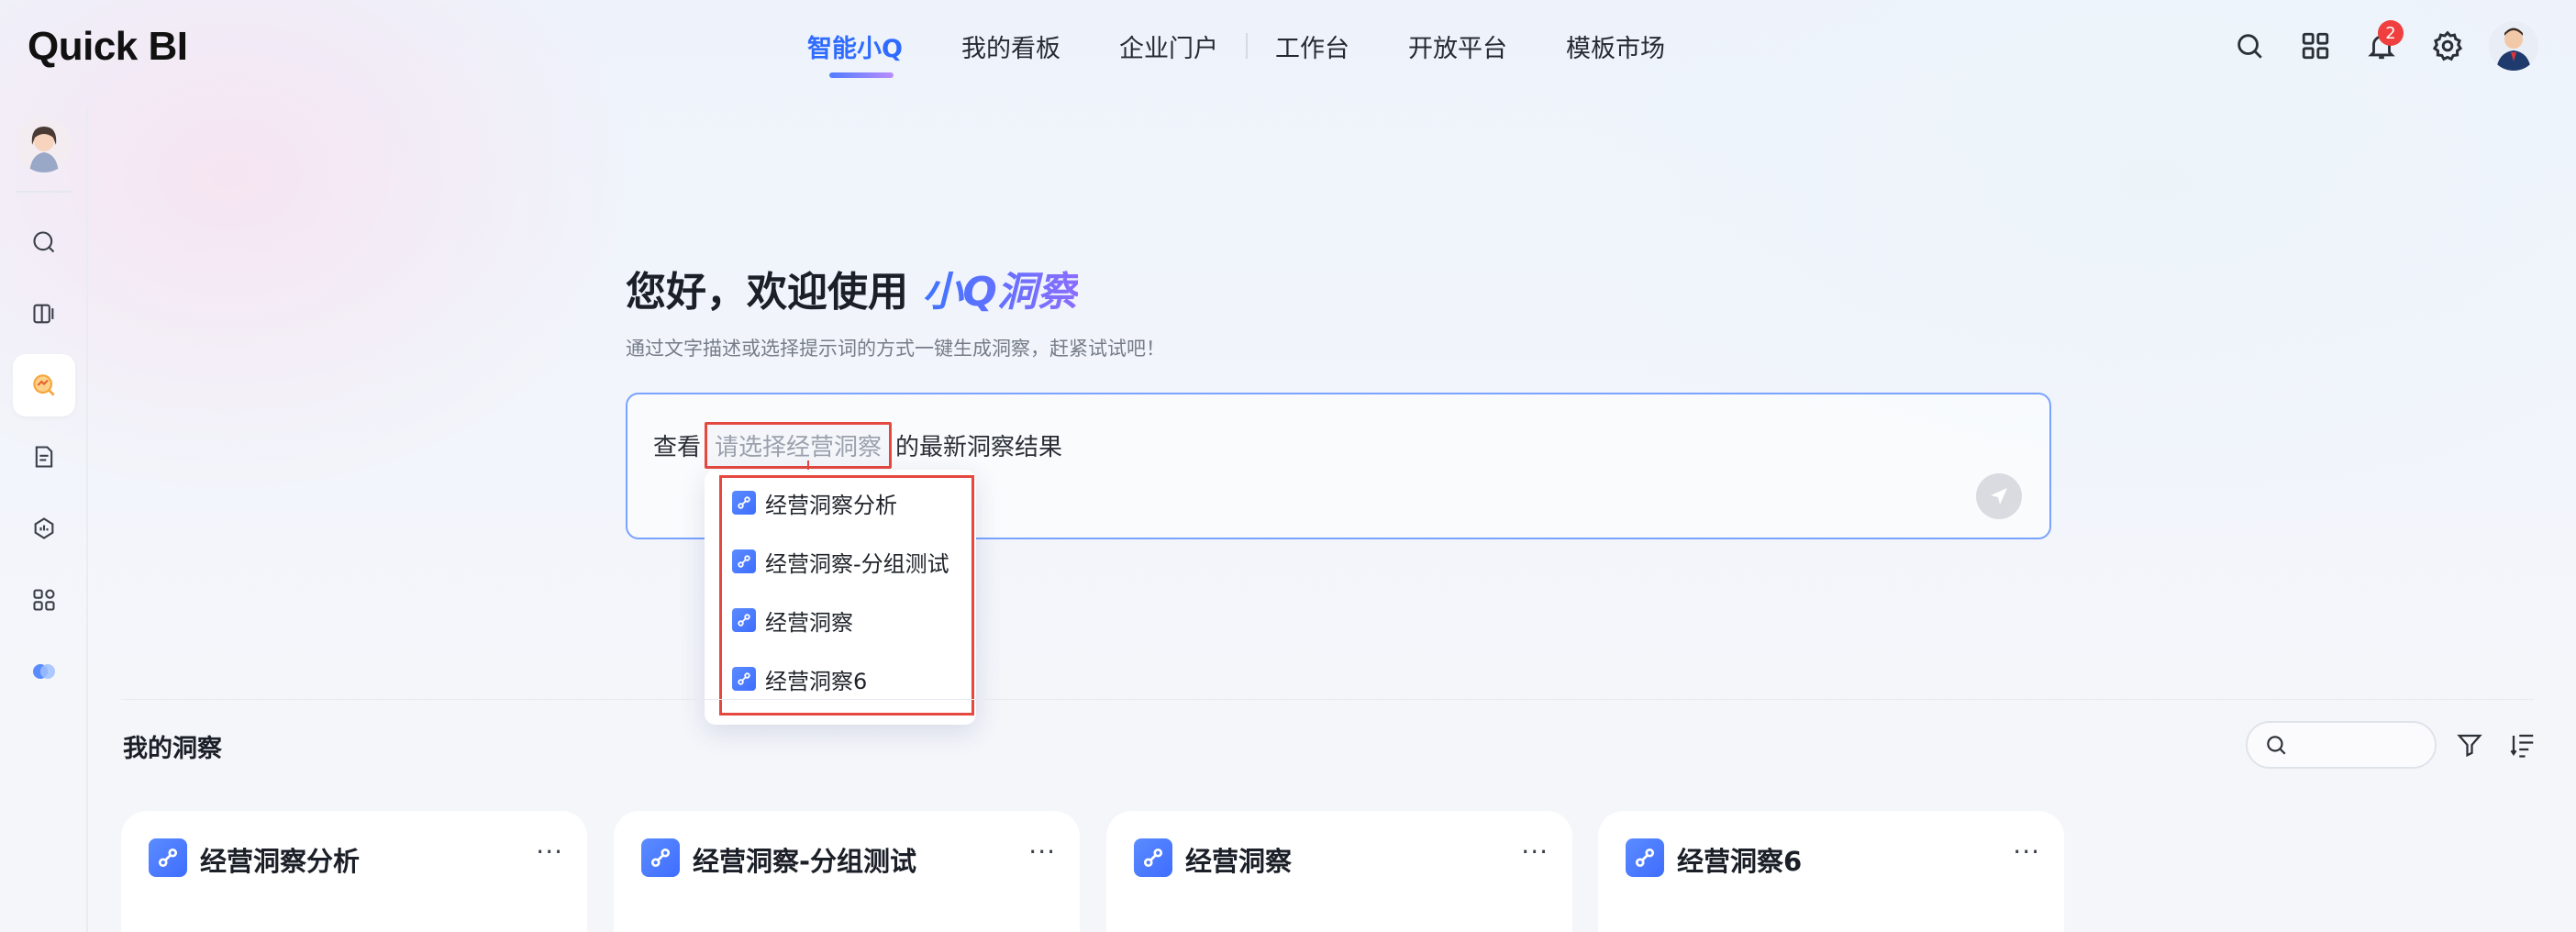  What do you see at coordinates (846, 595) in the screenshot?
I see `annotation-highlight-frame` at bounding box center [846, 595].